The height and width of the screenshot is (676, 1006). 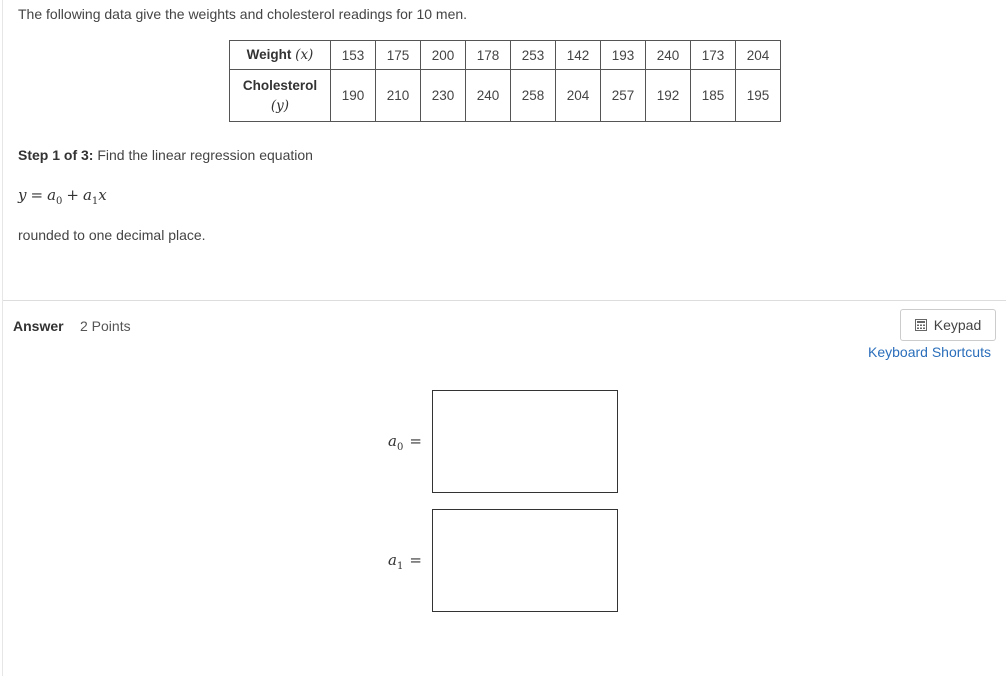 What do you see at coordinates (304, 55) in the screenshot?
I see `weight-var: (x)` at bounding box center [304, 55].